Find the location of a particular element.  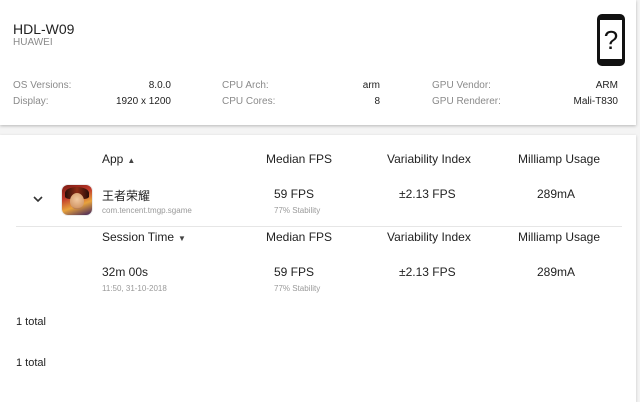

session-variability: ±2.13 FPS is located at coordinates (427, 272).